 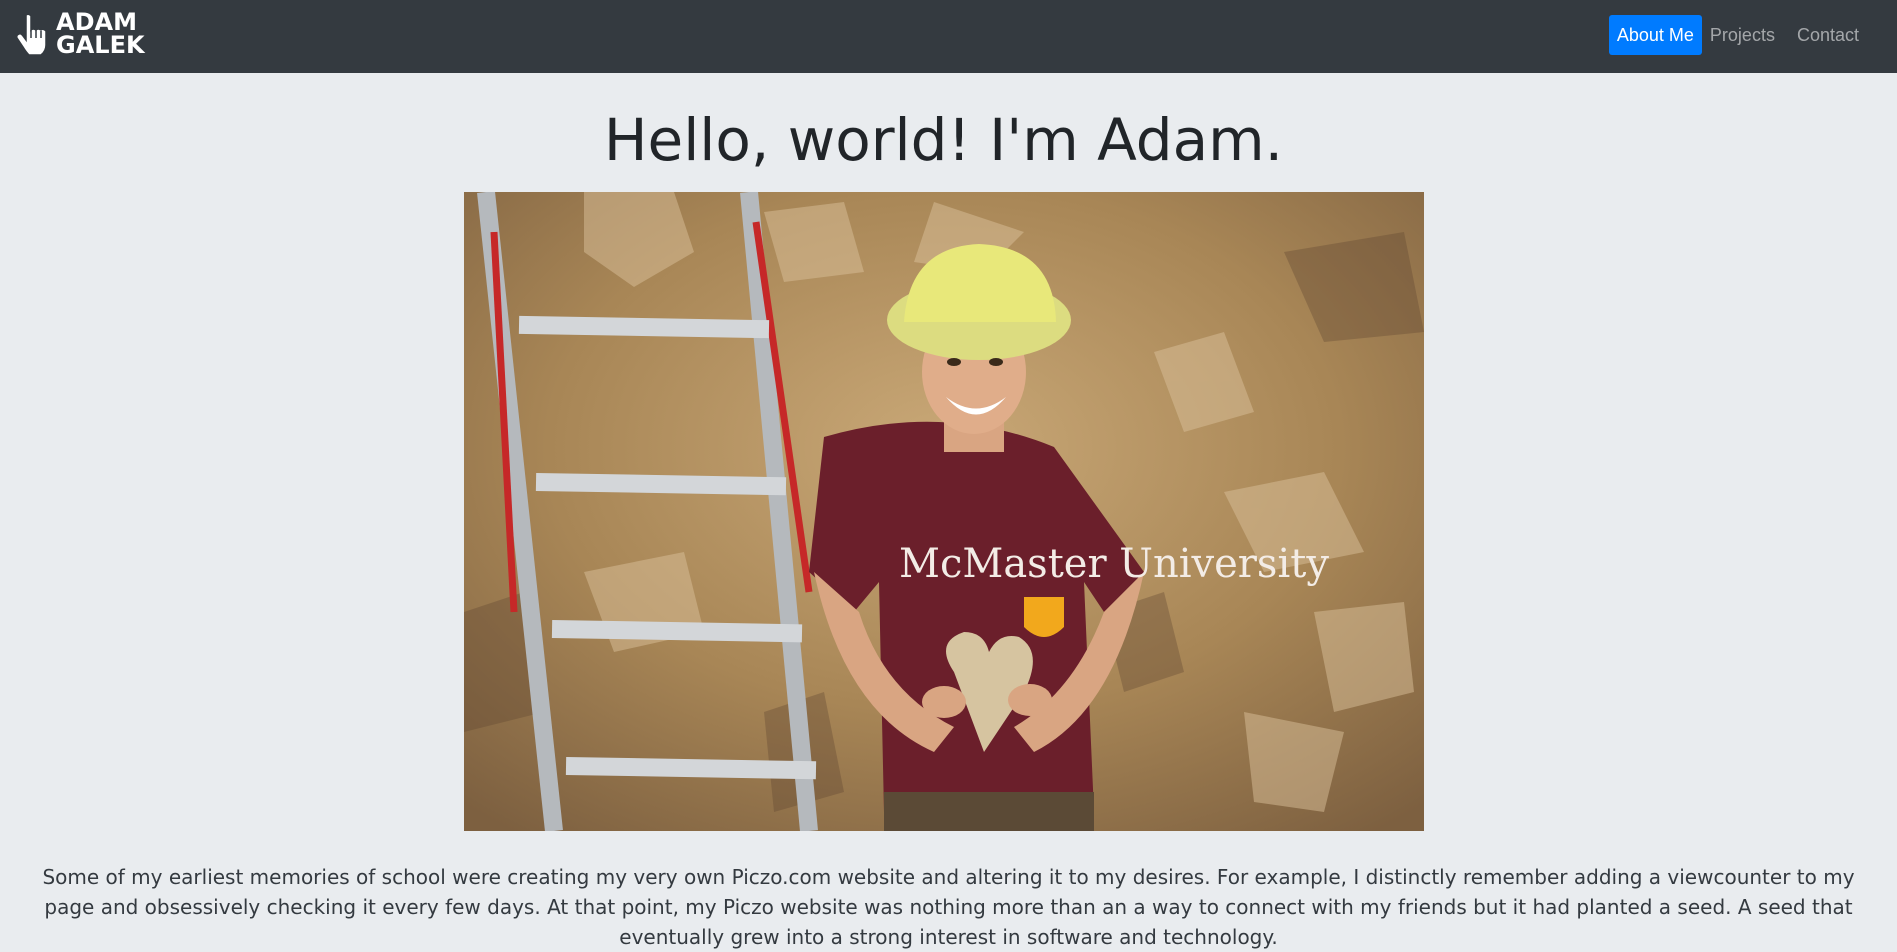 I want to click on nav-projects: Projects, so click(x=1742, y=35).